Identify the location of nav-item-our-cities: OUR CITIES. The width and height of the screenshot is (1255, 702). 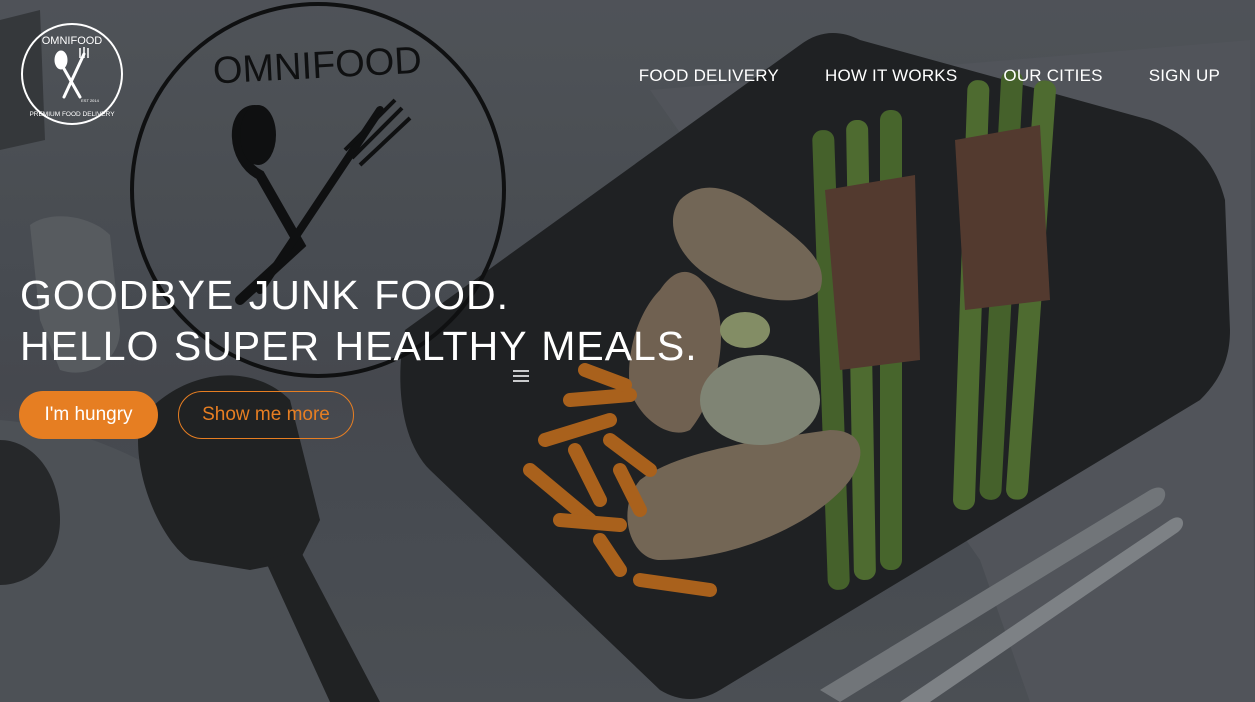
(1052, 76).